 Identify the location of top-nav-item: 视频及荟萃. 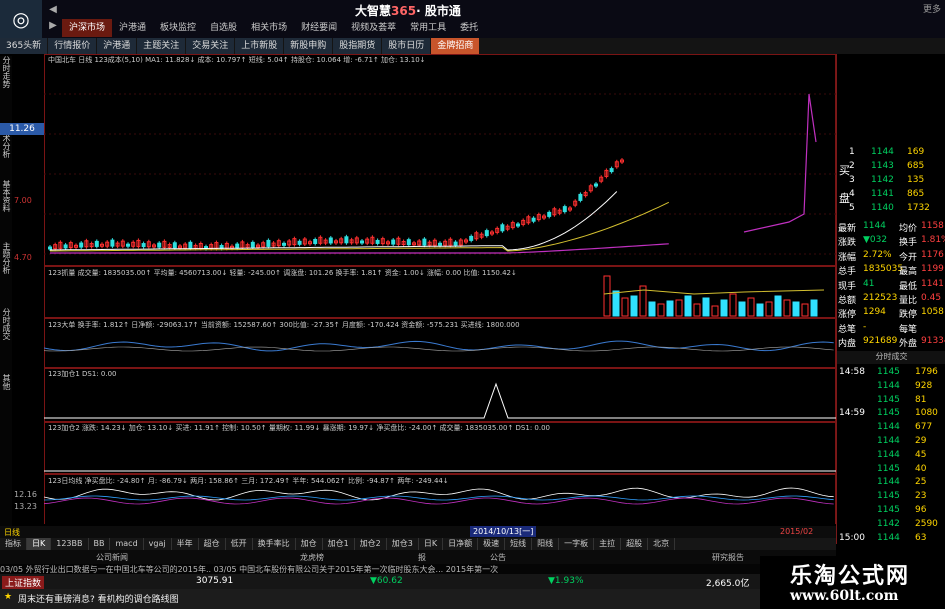
(373, 28).